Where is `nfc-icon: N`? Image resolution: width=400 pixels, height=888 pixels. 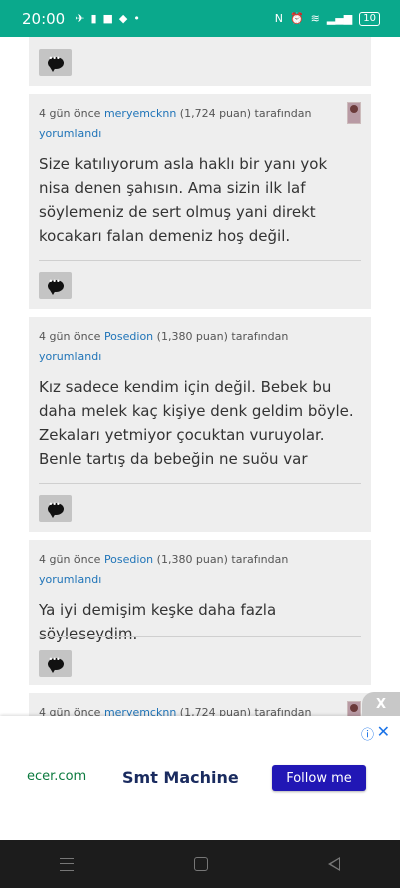 nfc-icon: N is located at coordinates (278, 18).